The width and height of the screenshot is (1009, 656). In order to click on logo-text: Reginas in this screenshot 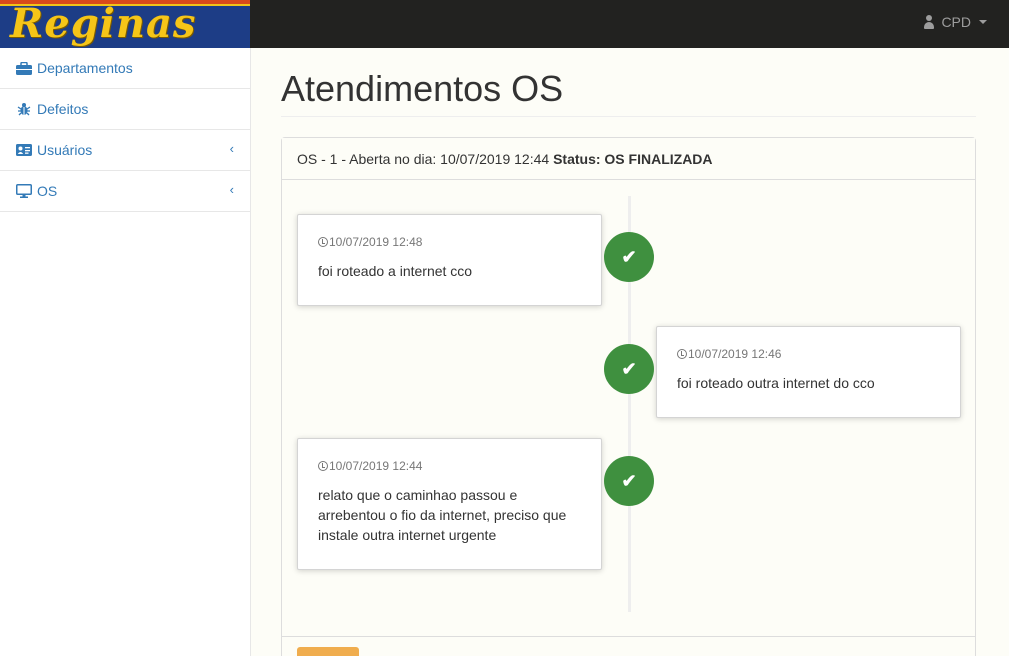, I will do `click(103, 23)`.